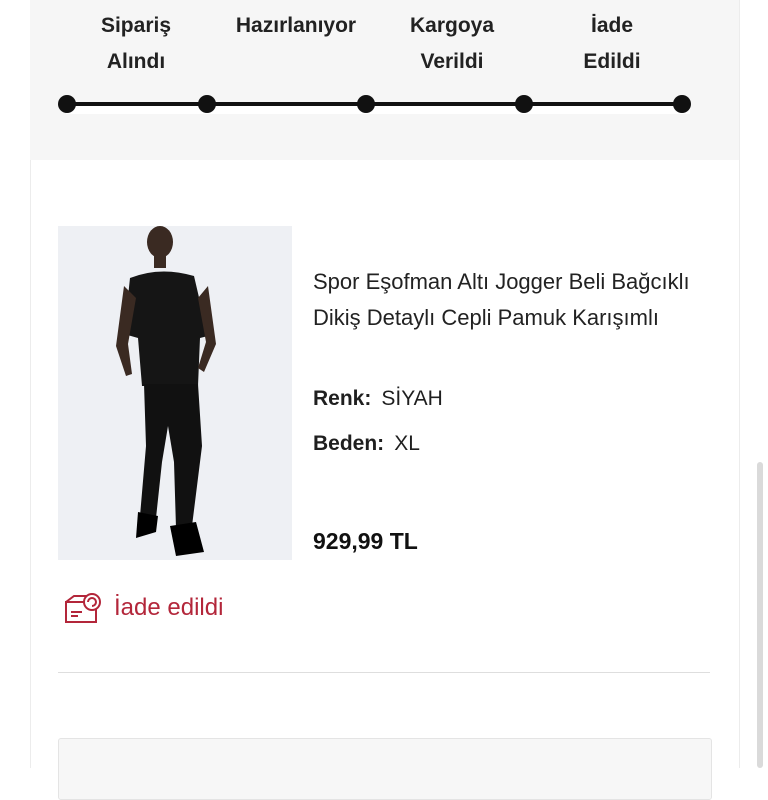 Image resolution: width=768 pixels, height=800 pixels. Describe the element at coordinates (384, 672) in the screenshot. I see `section-divider` at that location.